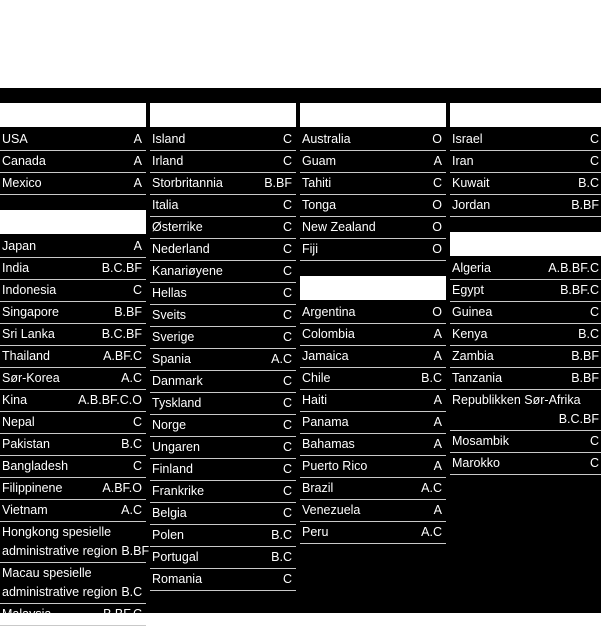 The height and width of the screenshot is (626, 601). I want to click on row-code: B.C.BF, so click(121, 268).